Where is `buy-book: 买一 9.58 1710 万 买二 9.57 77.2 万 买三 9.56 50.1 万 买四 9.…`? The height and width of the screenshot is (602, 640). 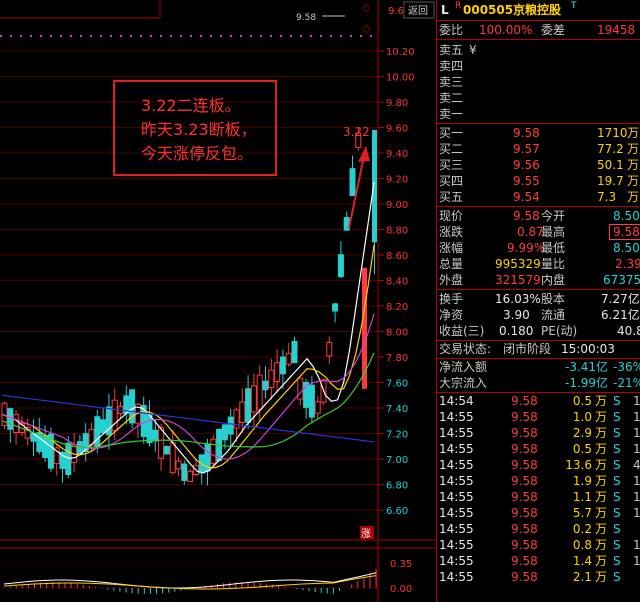
buy-book: 买一 9.58 1710 万 买二 9.57 77.2 万 买三 9.56 50.1 万 买四 9.… is located at coordinates (538, 165).